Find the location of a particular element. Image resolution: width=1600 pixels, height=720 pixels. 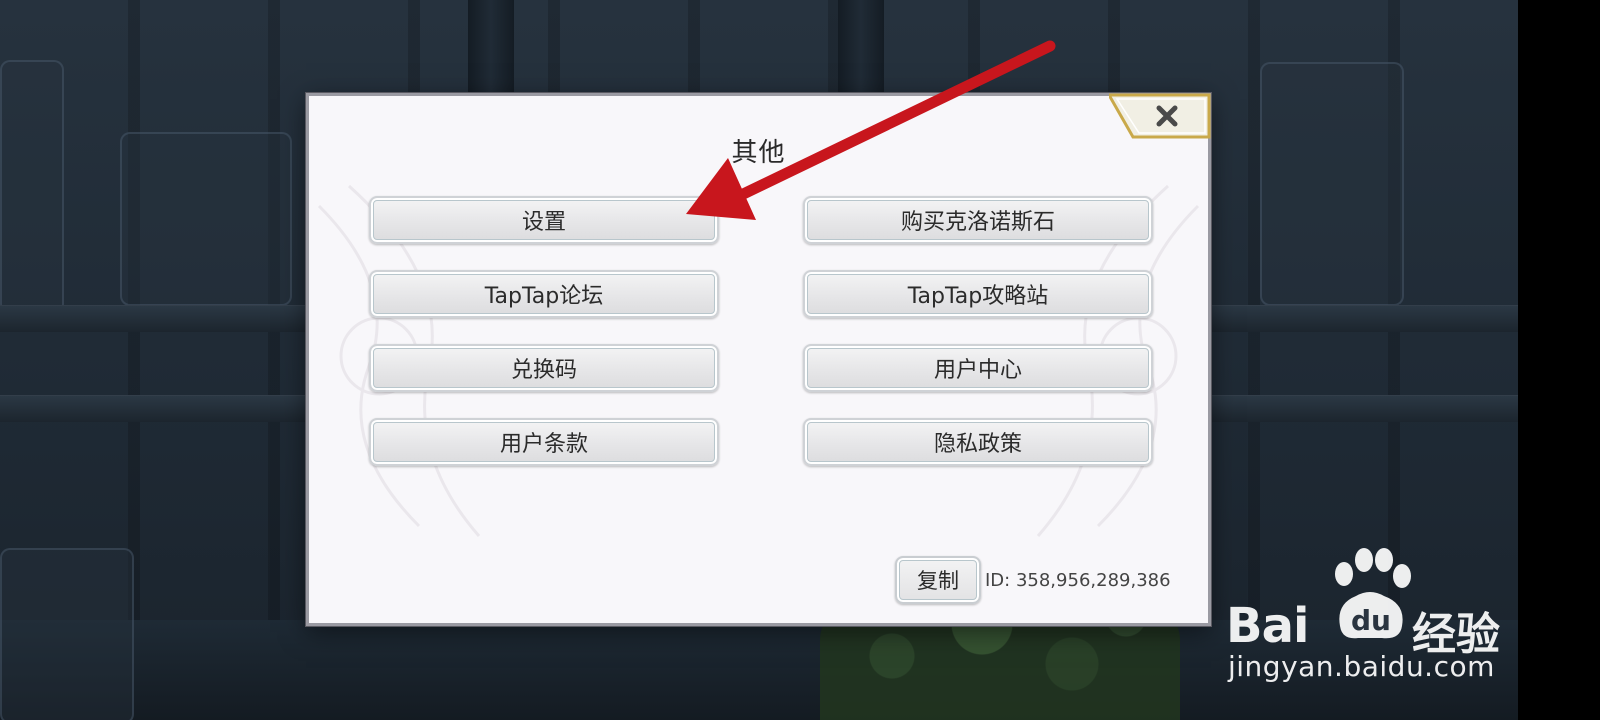

settings-button: 设置 is located at coordinates (544, 220).